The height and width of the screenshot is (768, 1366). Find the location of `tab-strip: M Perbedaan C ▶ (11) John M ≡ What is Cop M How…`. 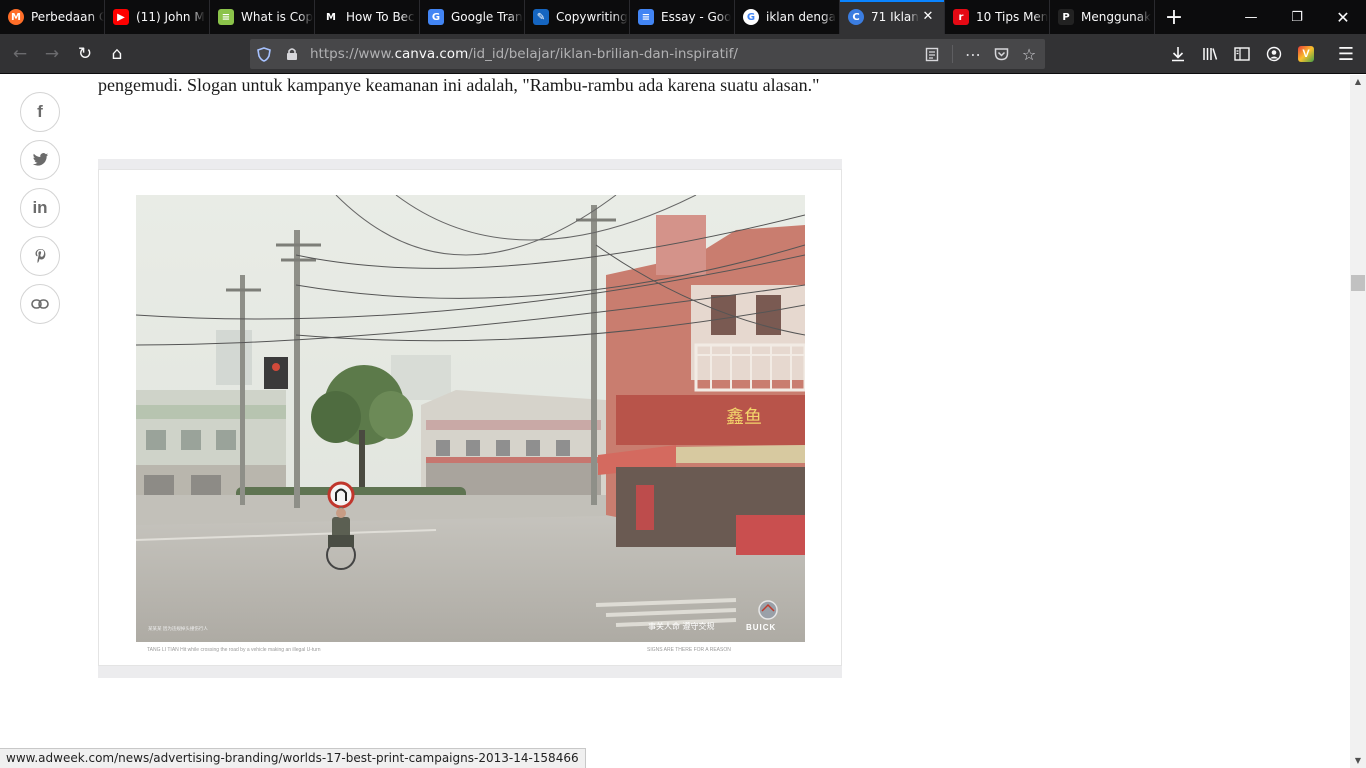

tab-strip: M Perbedaan C ▶ (11) John M ≡ What is Cop M How… is located at coordinates (683, 17).